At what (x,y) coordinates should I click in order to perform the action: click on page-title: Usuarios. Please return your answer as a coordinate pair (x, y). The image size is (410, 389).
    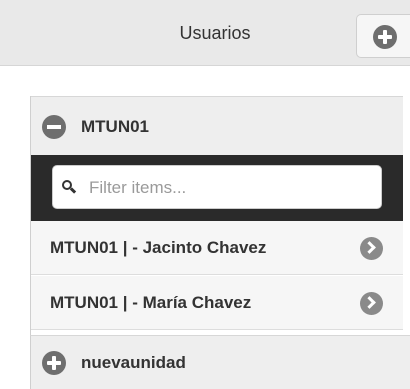
    Looking at the image, I should click on (215, 33).